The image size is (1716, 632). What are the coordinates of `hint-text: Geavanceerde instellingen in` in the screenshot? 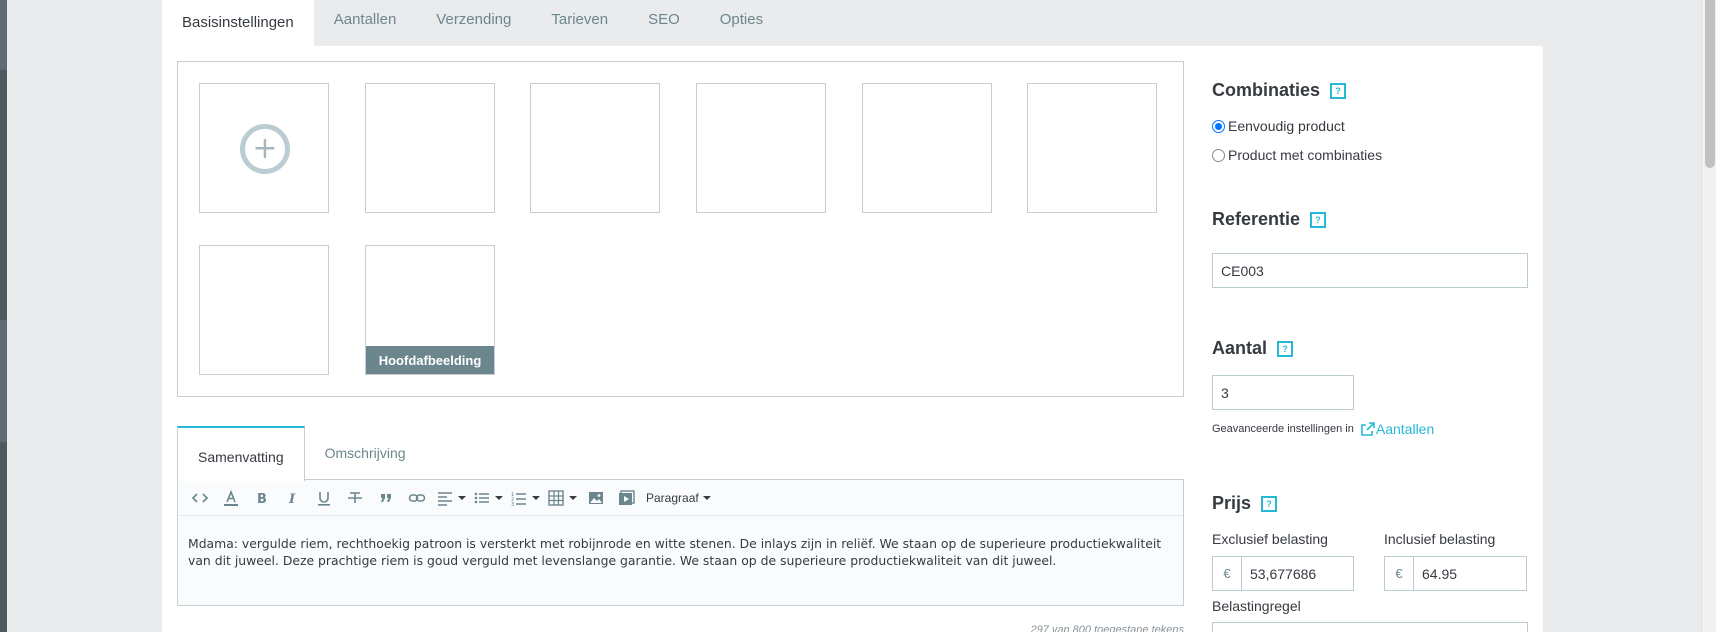 It's located at (1283, 429).